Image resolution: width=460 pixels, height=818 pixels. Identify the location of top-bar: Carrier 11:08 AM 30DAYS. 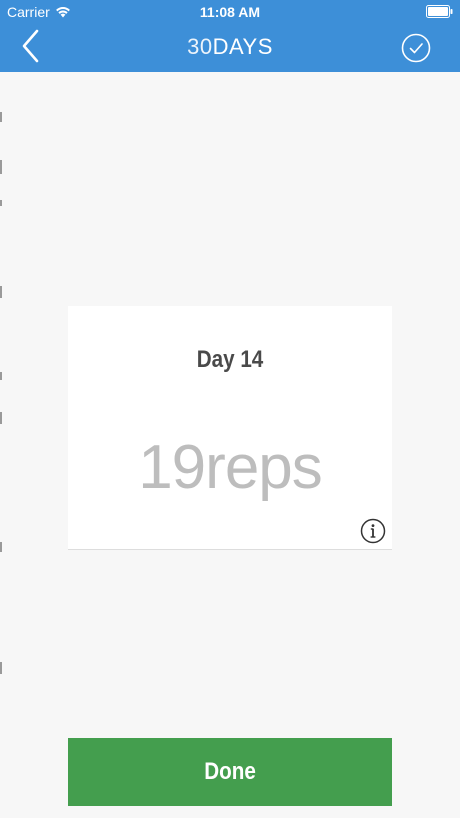
(230, 36).